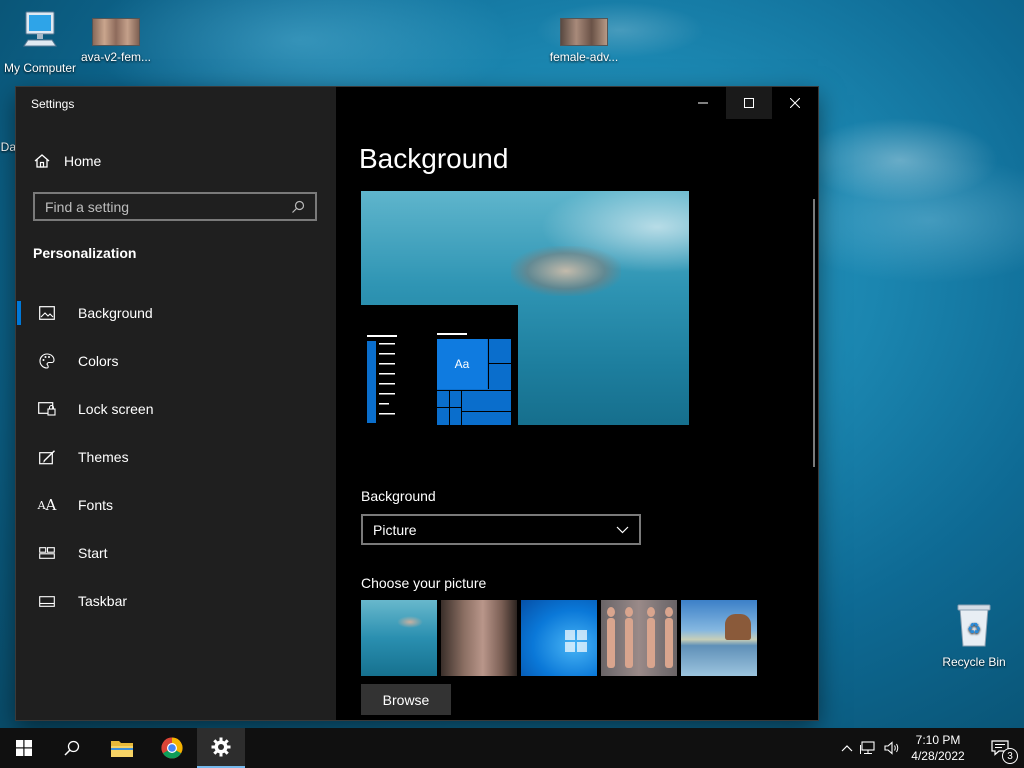 This screenshot has height=768, width=1024. Describe the element at coordinates (176, 505) in the screenshot. I see `sidebar-item-fonts: AA Fonts` at that location.